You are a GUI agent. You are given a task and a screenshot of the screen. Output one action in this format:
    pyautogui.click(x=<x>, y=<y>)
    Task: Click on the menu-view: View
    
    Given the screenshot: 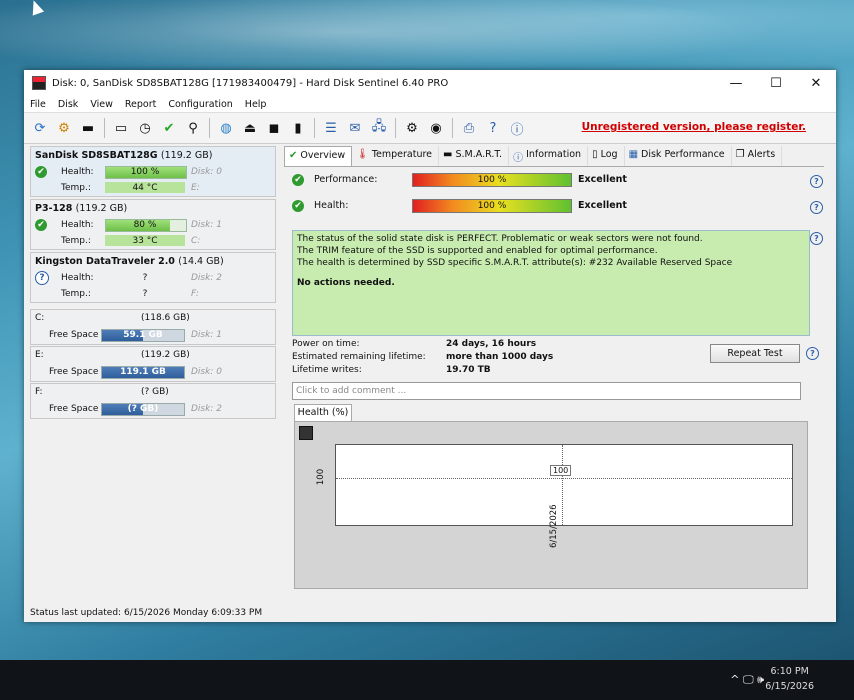 What is the action you would take?
    pyautogui.click(x=101, y=104)
    